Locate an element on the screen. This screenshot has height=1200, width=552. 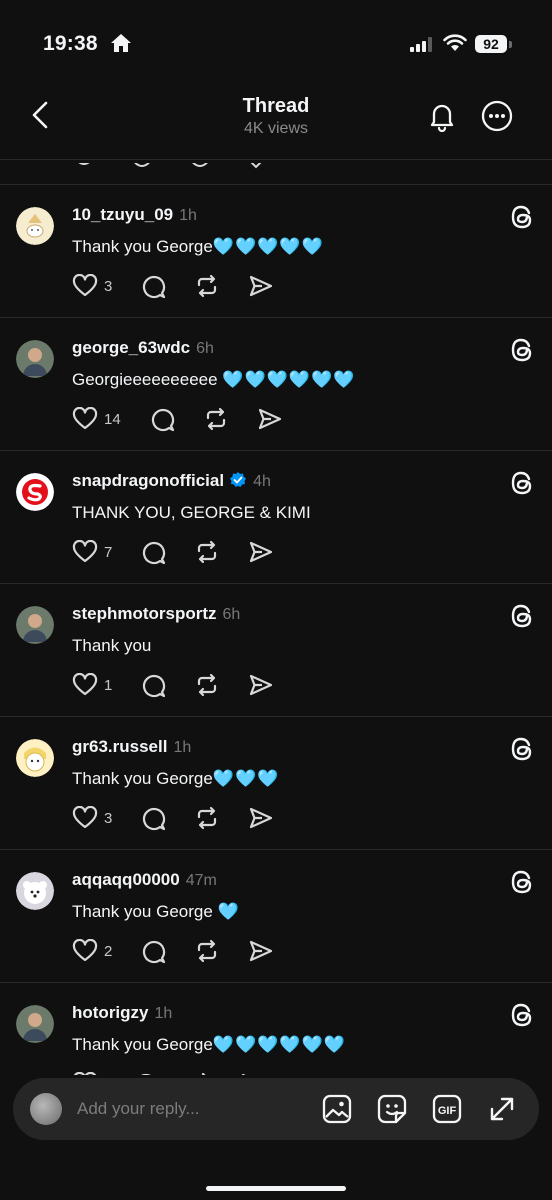
like-button: 2 is located at coordinates (92, 951).